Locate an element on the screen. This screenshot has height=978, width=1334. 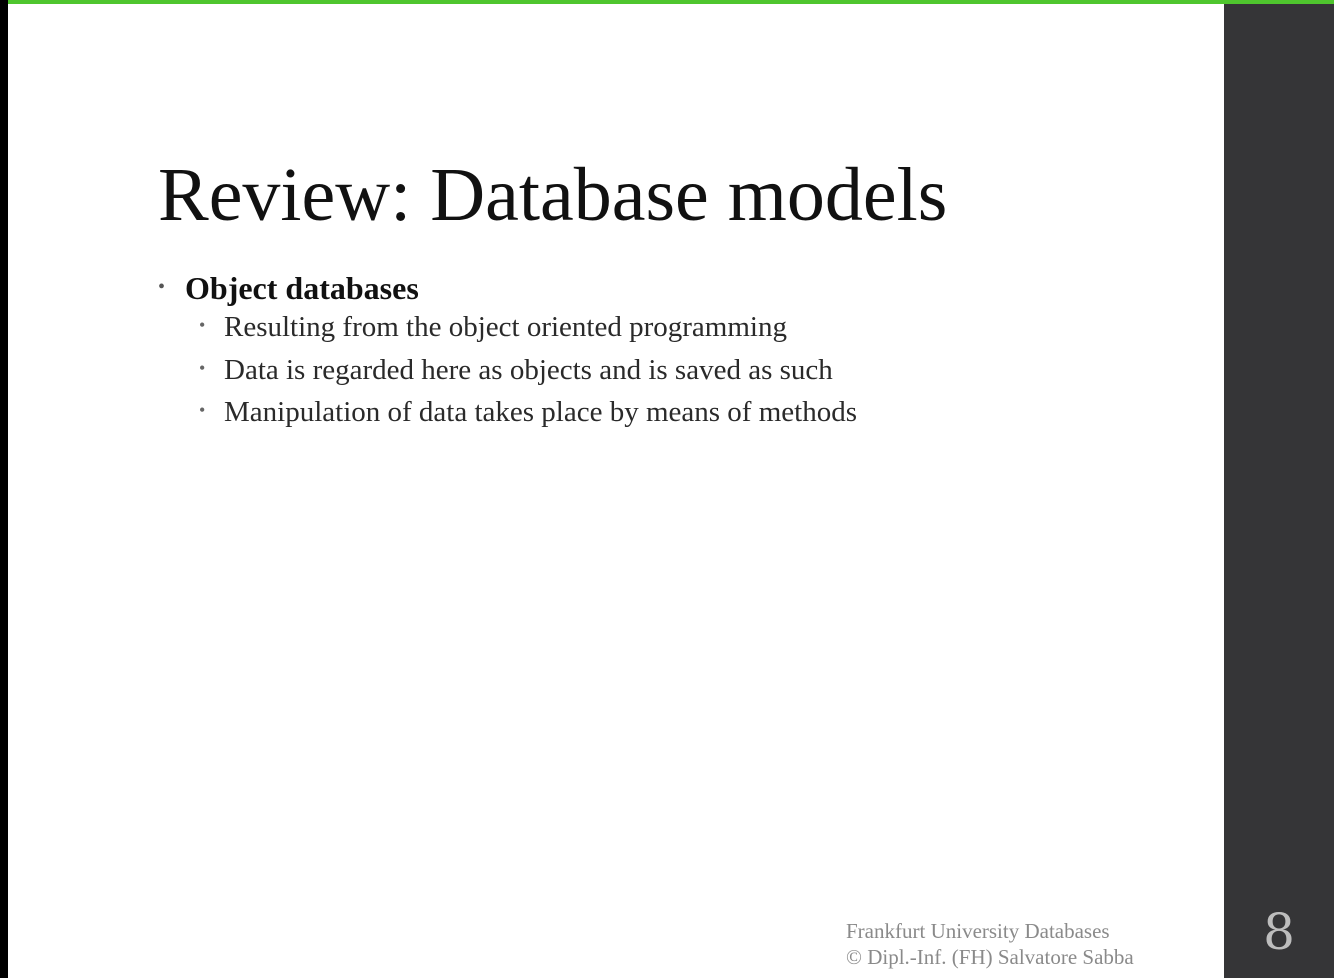
accent-bar is located at coordinates (671, 2).